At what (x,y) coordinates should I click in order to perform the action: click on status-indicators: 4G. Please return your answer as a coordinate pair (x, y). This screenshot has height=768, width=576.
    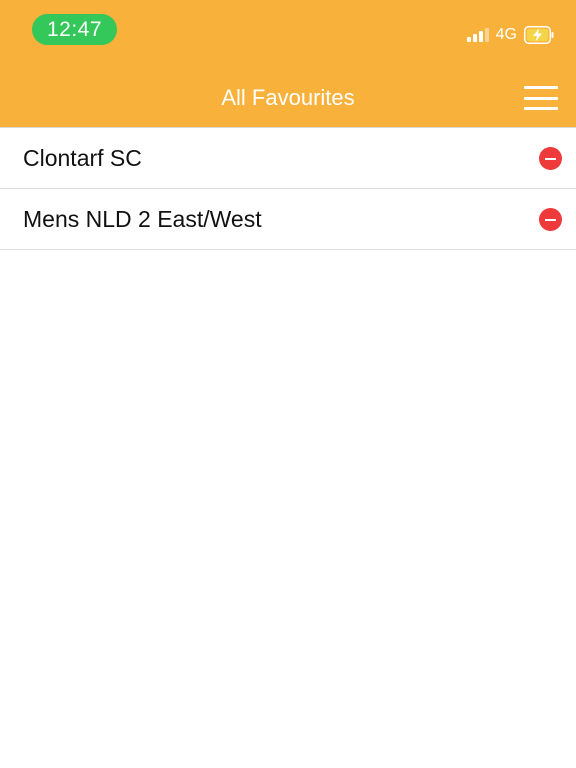
    Looking at the image, I should click on (510, 35).